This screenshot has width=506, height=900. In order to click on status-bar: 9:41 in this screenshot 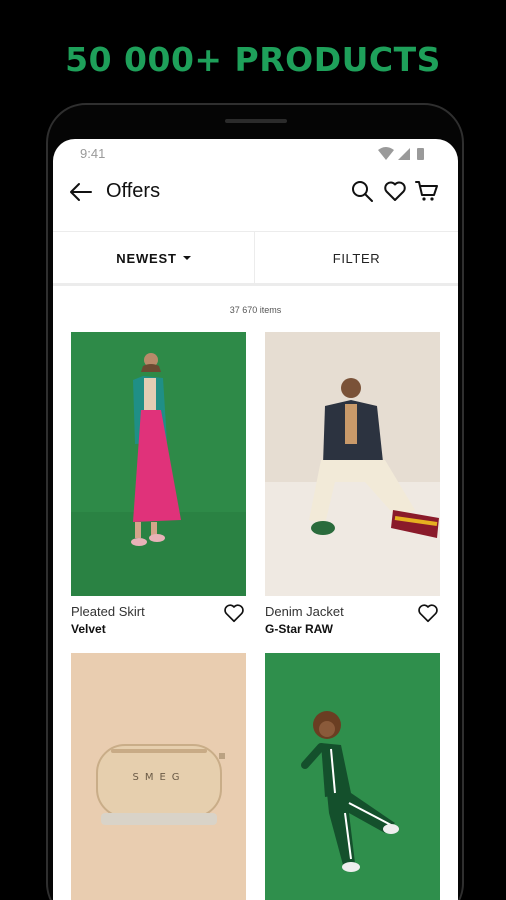, I will do `click(255, 154)`.